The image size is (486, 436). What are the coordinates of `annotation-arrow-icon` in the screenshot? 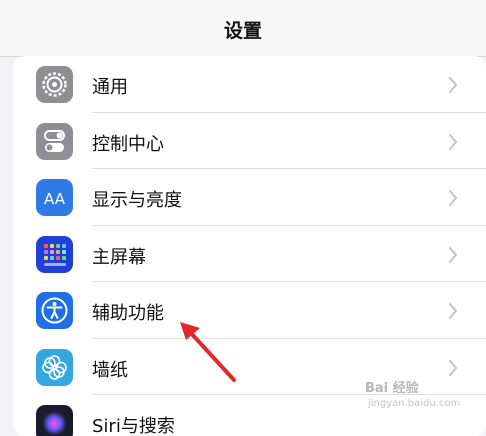 It's located at (208, 352).